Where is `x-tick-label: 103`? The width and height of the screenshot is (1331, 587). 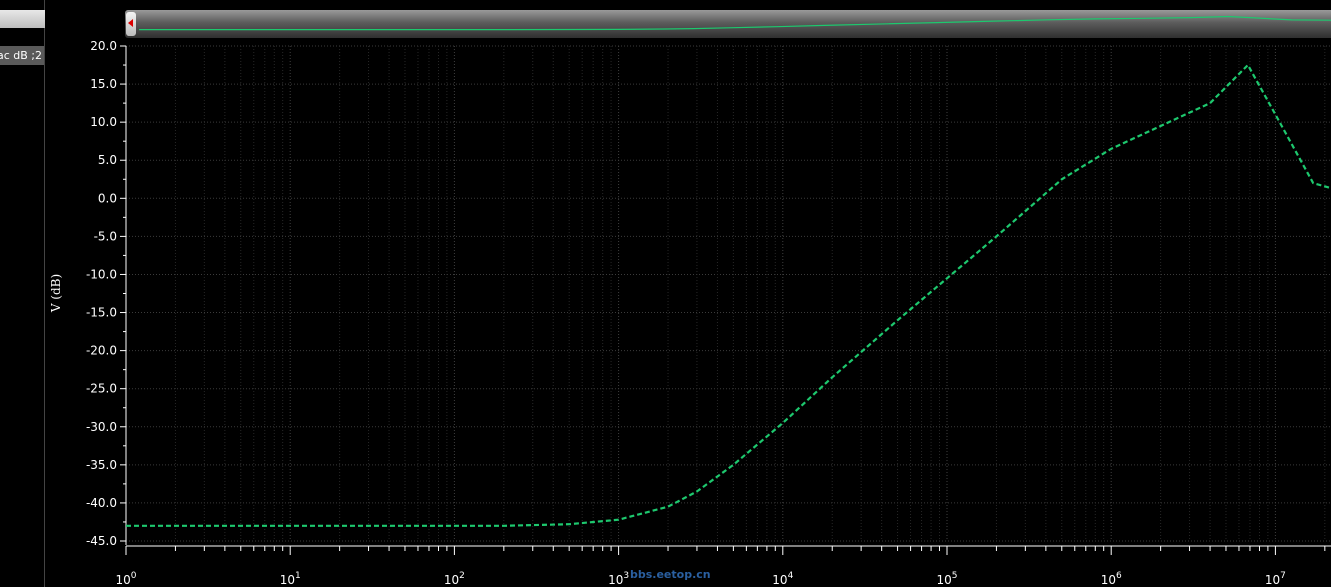 x-tick-label: 103 is located at coordinates (618, 579).